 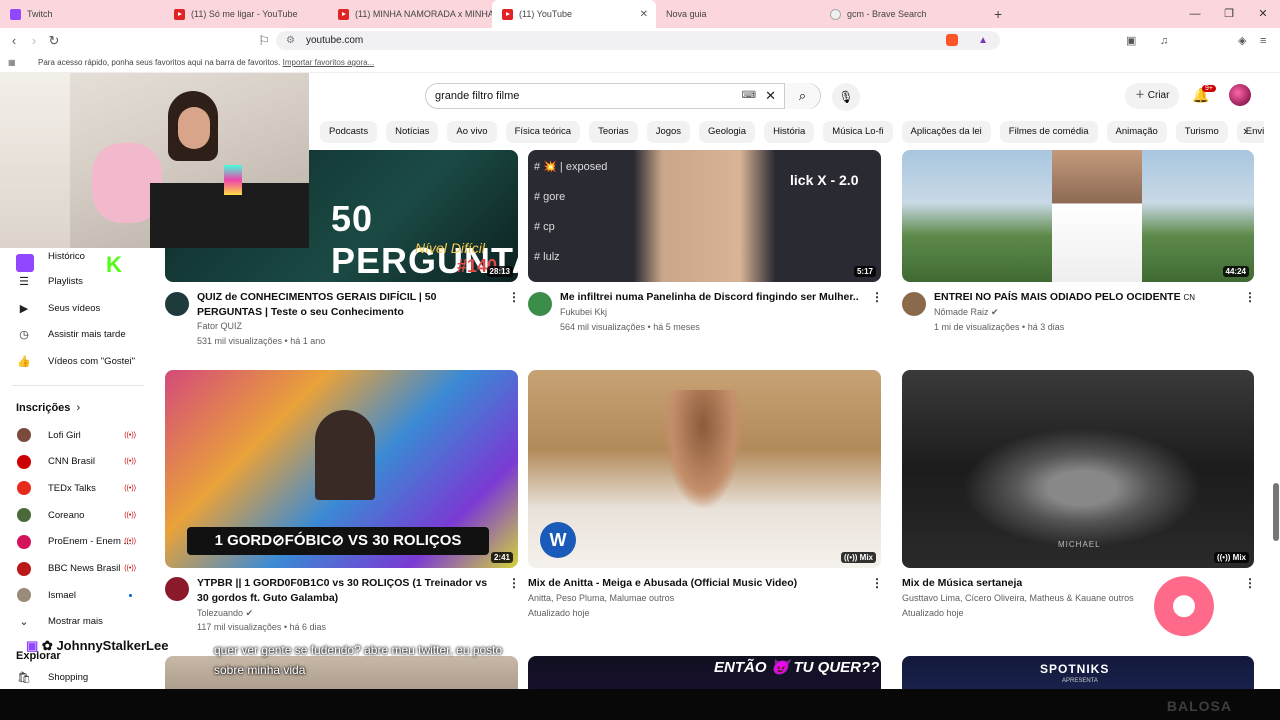 What do you see at coordinates (1201, 132) in the screenshot?
I see `chip: Turismo` at bounding box center [1201, 132].